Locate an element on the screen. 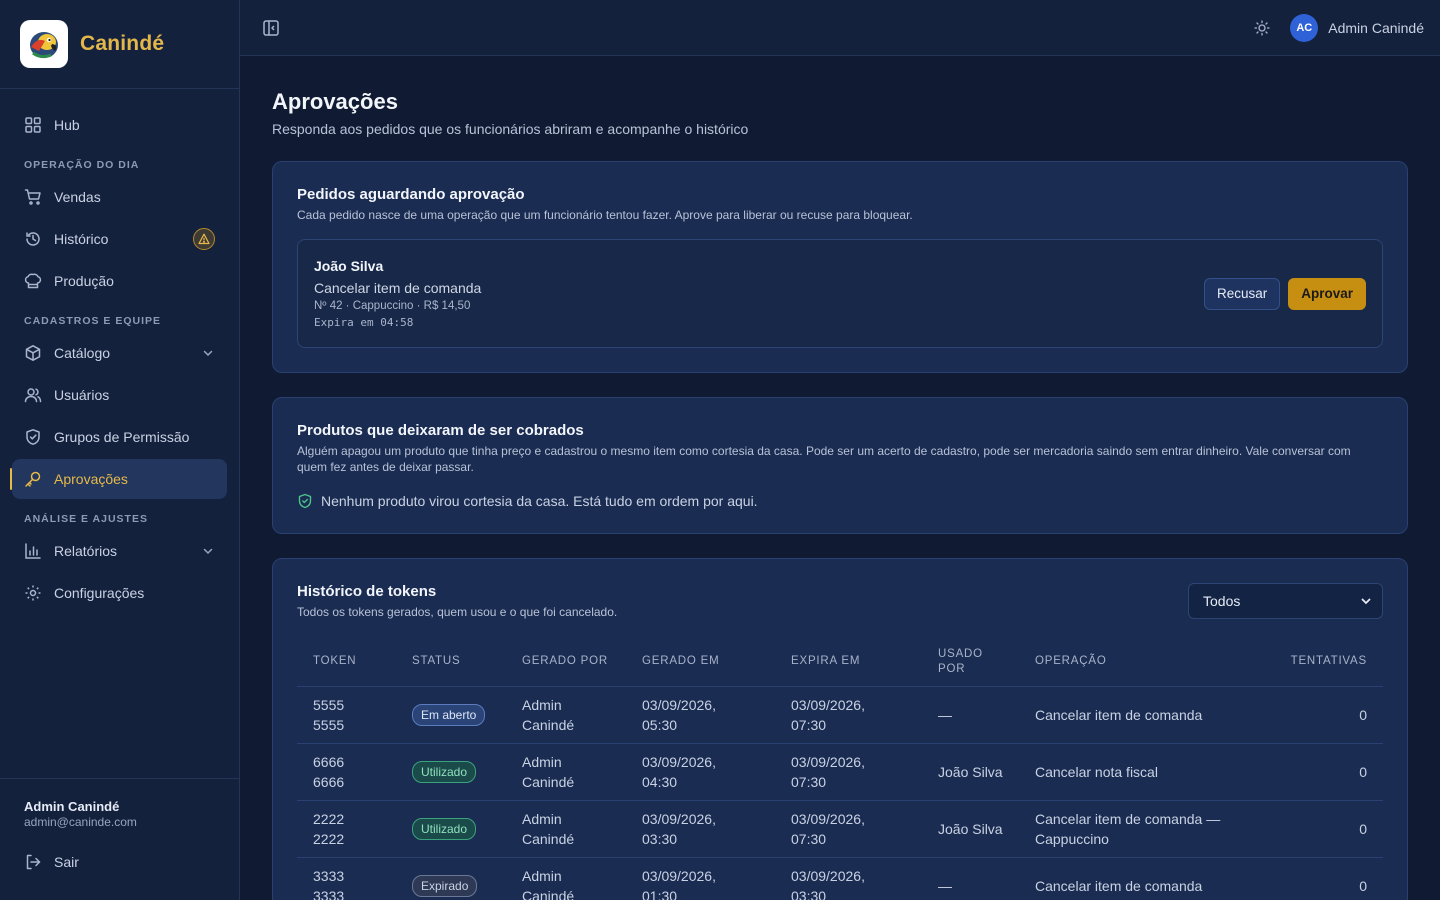 The height and width of the screenshot is (900, 1440). sidebar-item-relatorios: Relatórios is located at coordinates (119, 551).